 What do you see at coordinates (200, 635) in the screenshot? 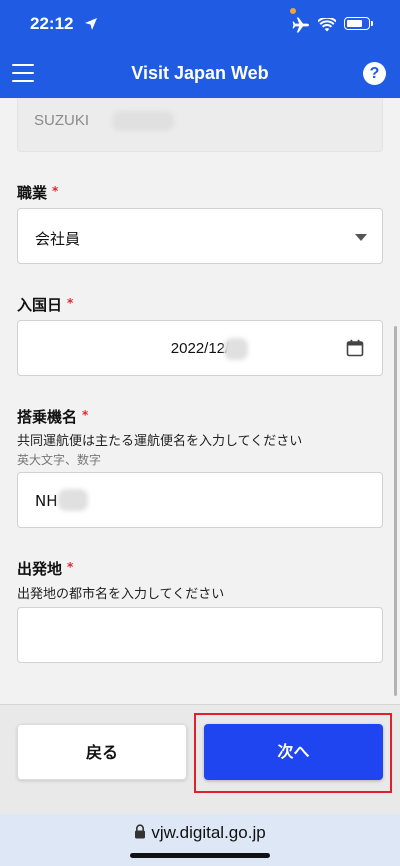
I see `departure-city-input` at bounding box center [200, 635].